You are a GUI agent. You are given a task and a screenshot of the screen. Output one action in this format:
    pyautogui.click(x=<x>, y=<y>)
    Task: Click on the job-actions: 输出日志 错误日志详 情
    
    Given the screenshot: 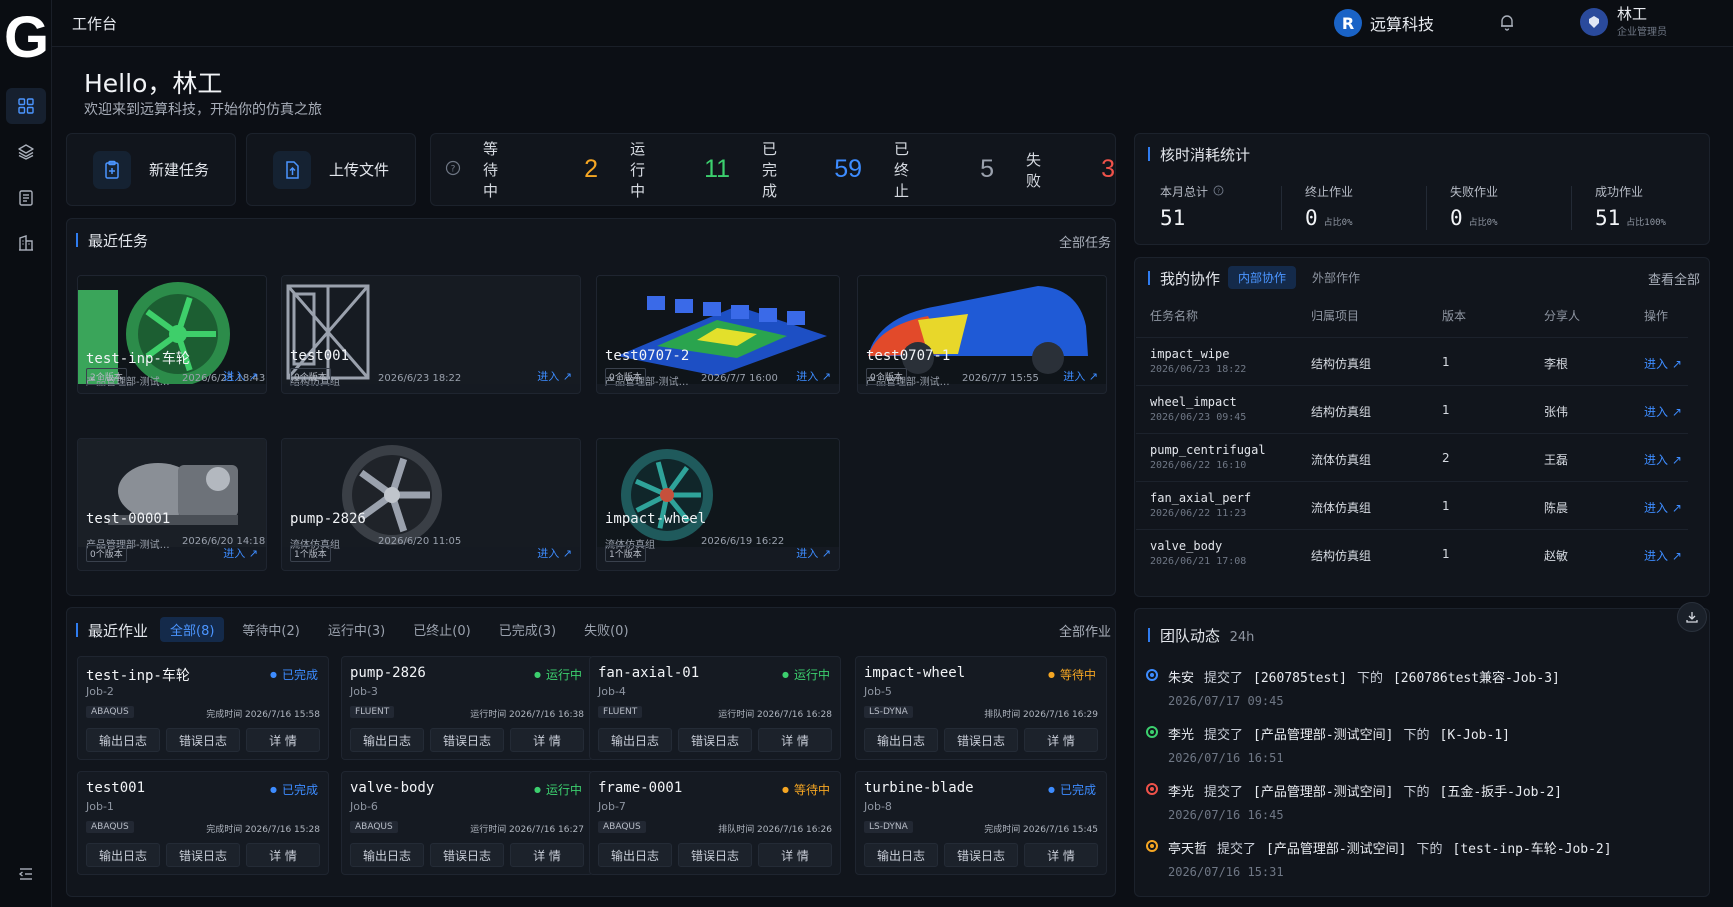 What is the action you would take?
    pyautogui.click(x=203, y=740)
    